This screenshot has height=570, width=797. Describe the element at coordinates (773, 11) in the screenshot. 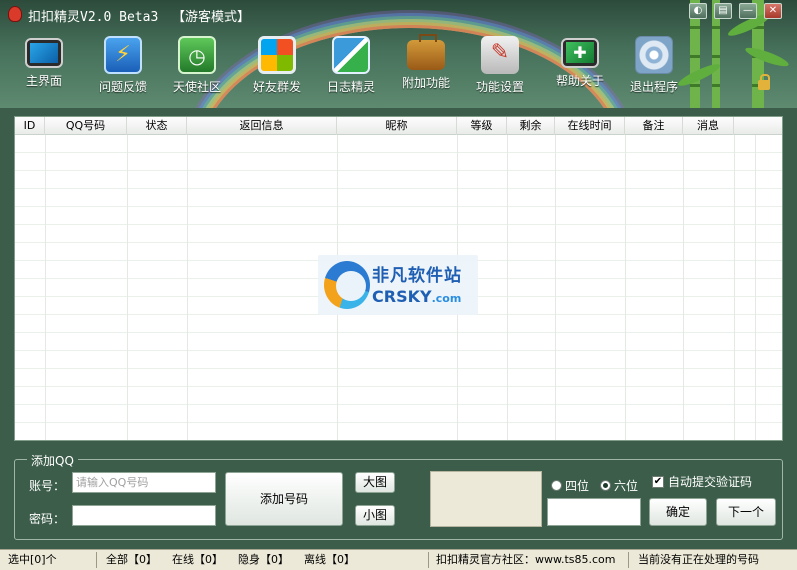

I see `close-button: ✕` at that location.